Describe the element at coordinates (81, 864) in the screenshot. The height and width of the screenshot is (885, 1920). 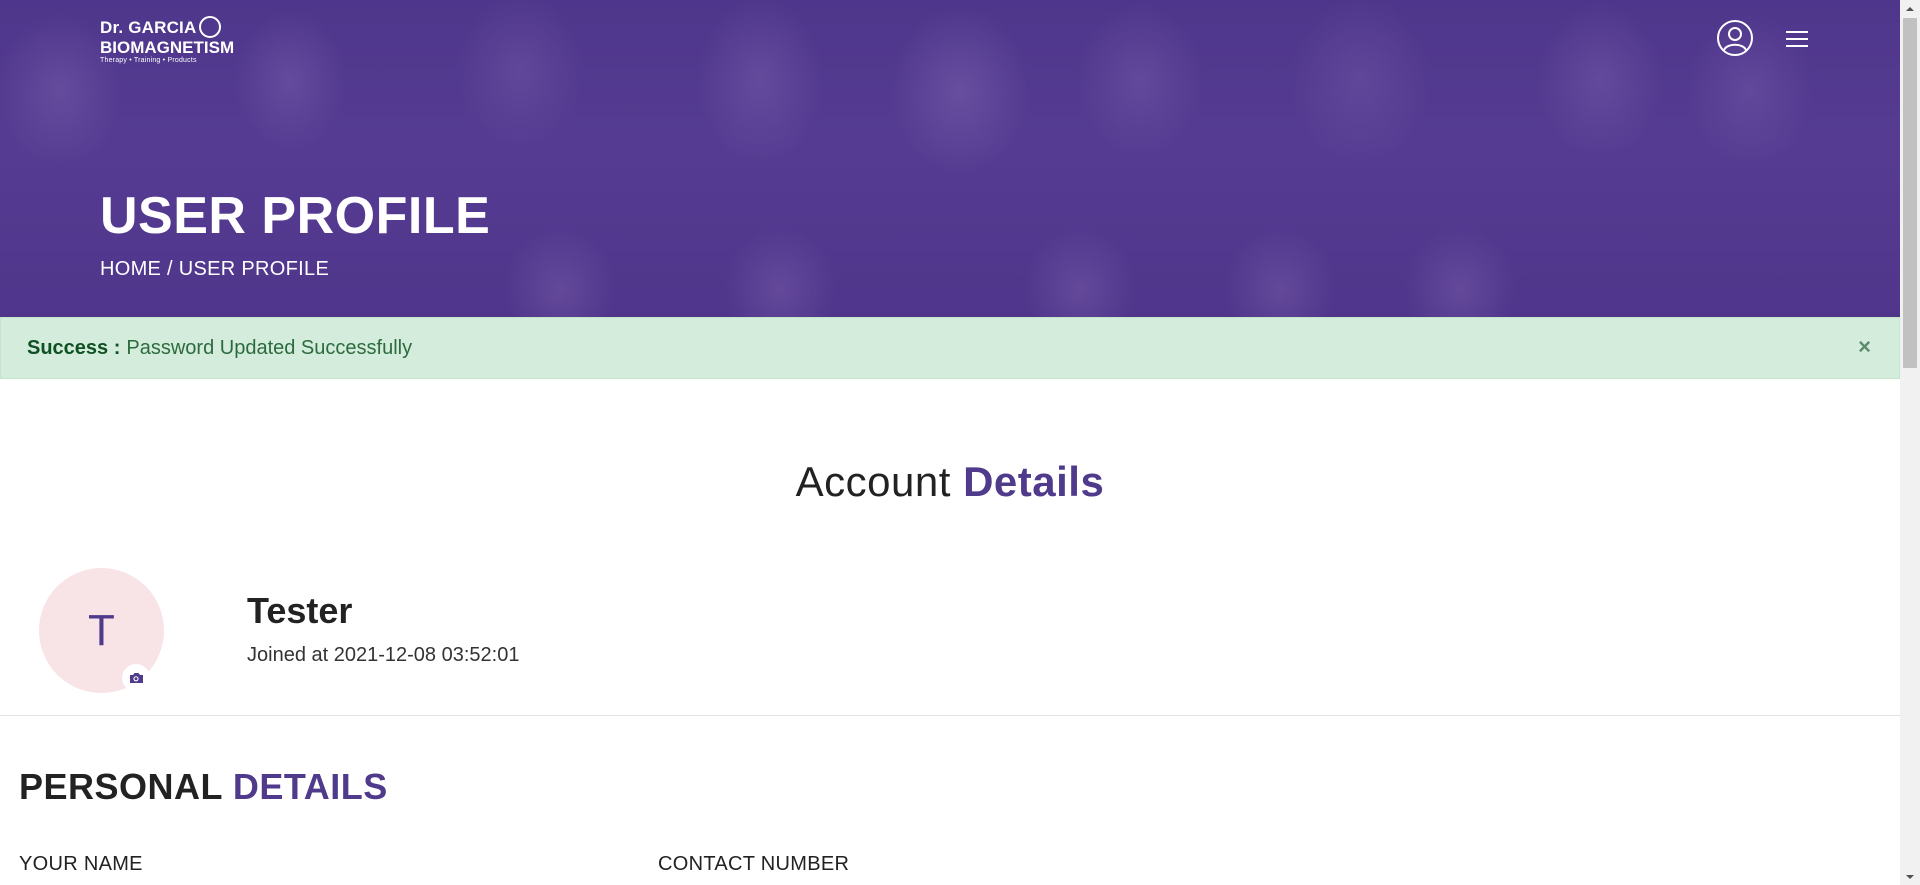
I see `your-name-label: YOUR NAME` at that location.